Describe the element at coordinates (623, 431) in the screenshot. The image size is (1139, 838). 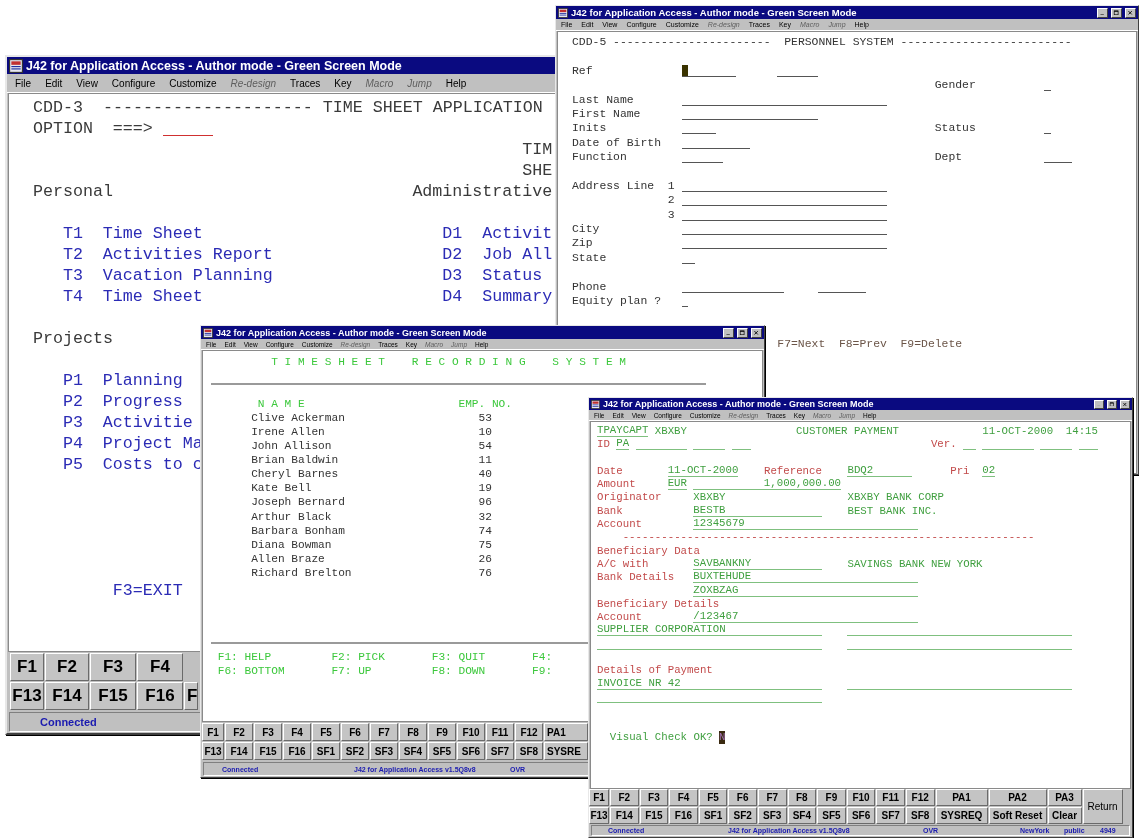
I see `input-field: TPAYCAPT` at that location.